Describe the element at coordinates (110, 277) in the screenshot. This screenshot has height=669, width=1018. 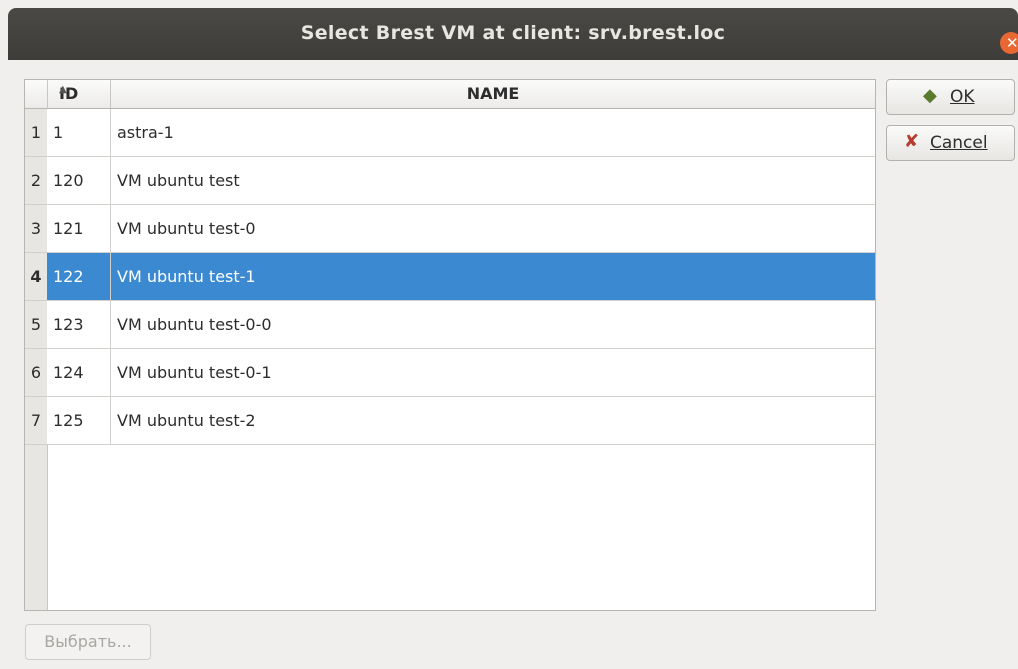
I see `column-divider` at that location.